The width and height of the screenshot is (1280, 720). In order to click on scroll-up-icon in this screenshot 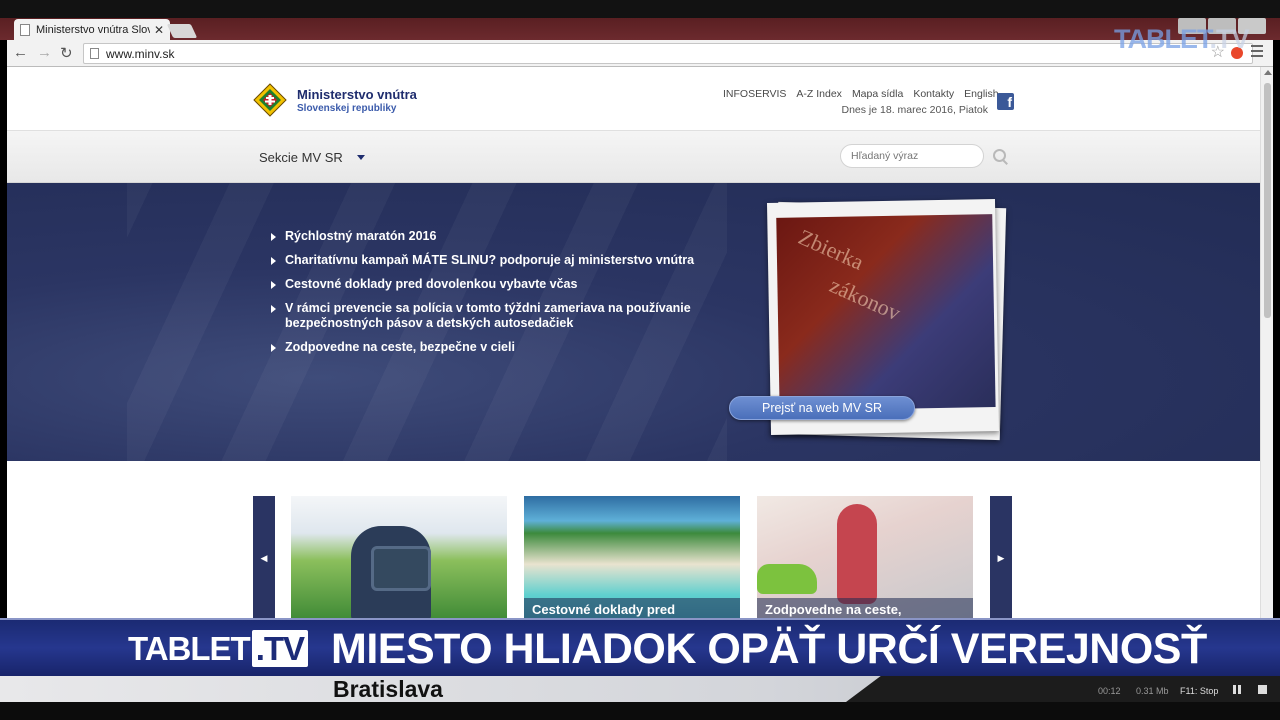, I will do `click(1268, 72)`.